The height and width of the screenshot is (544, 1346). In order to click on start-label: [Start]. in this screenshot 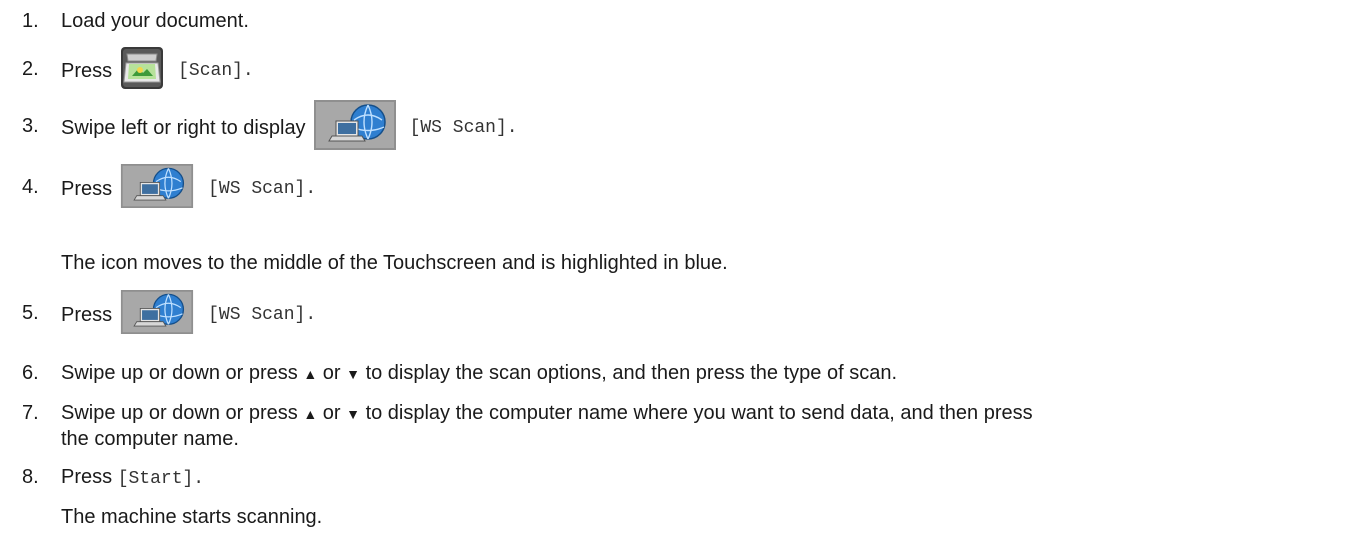, I will do `click(161, 479)`.